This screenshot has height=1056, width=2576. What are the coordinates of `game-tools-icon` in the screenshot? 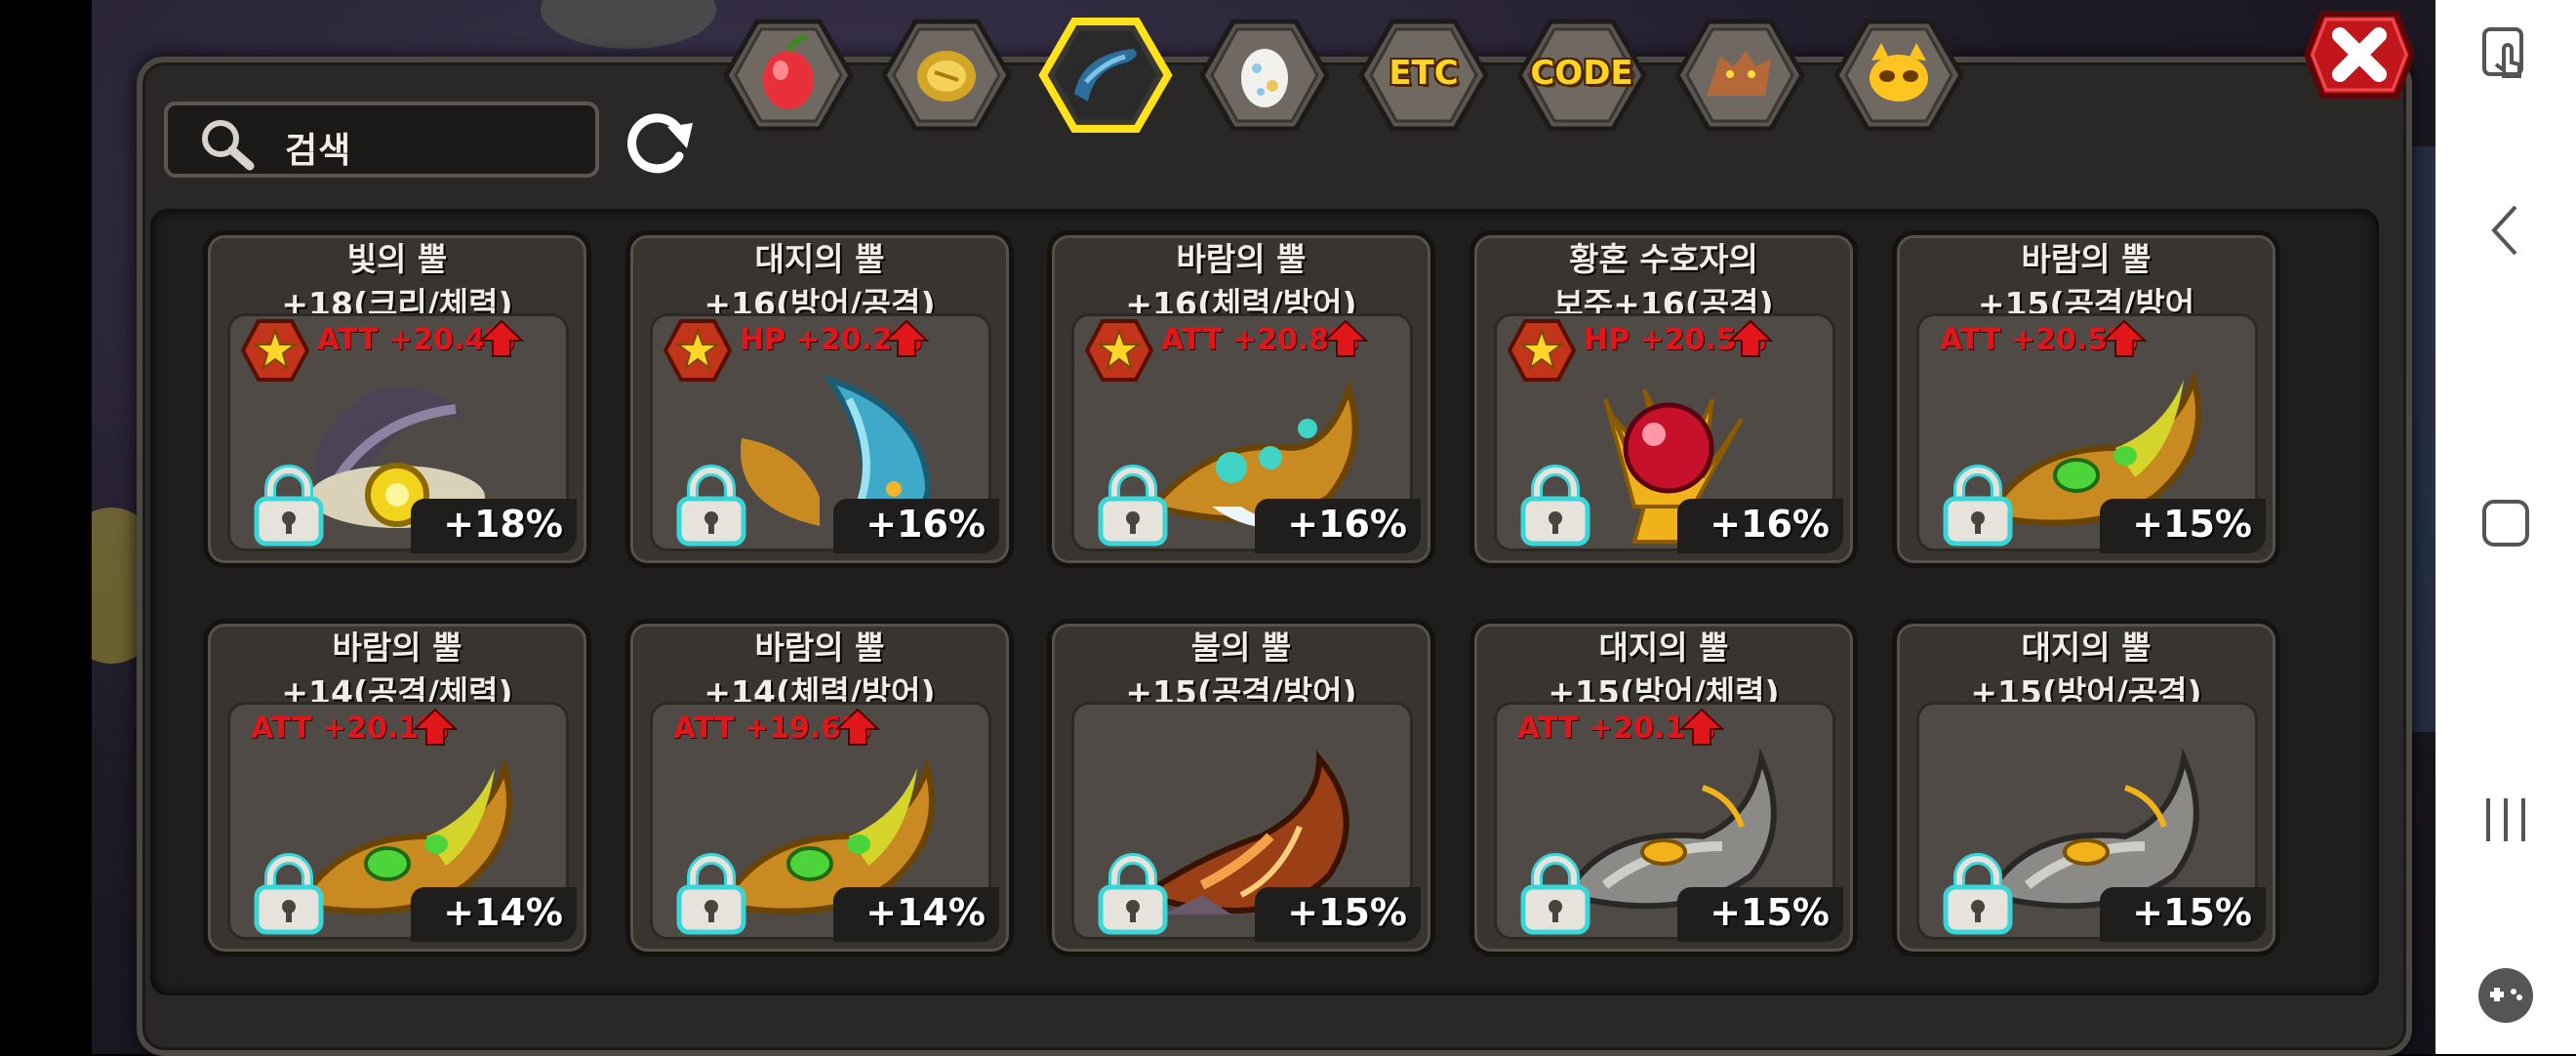 It's located at (2506, 996).